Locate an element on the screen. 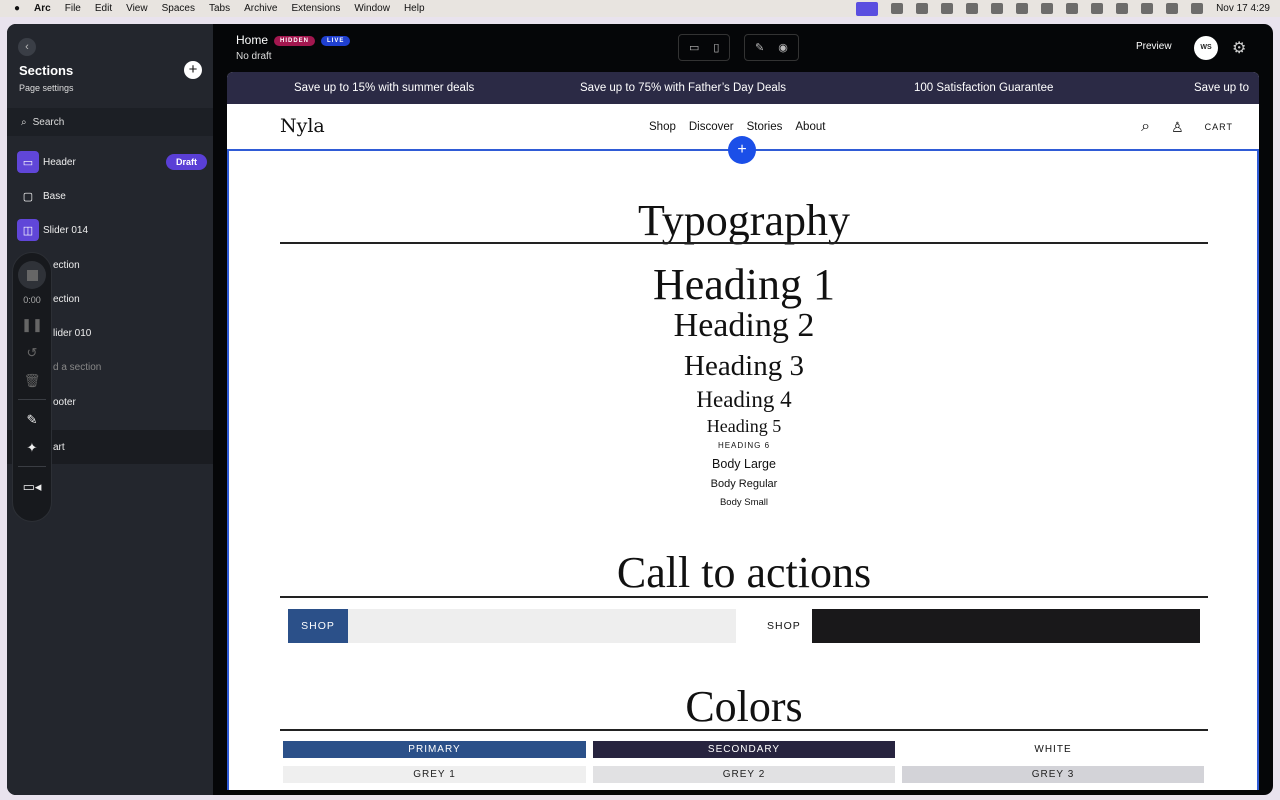  draft-status: No draft is located at coordinates (254, 56).